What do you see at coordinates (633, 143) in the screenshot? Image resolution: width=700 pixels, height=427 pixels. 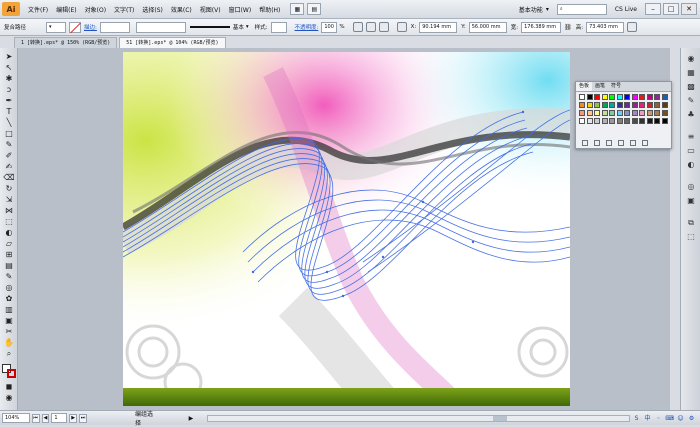 I see `new-swatch-icon` at bounding box center [633, 143].